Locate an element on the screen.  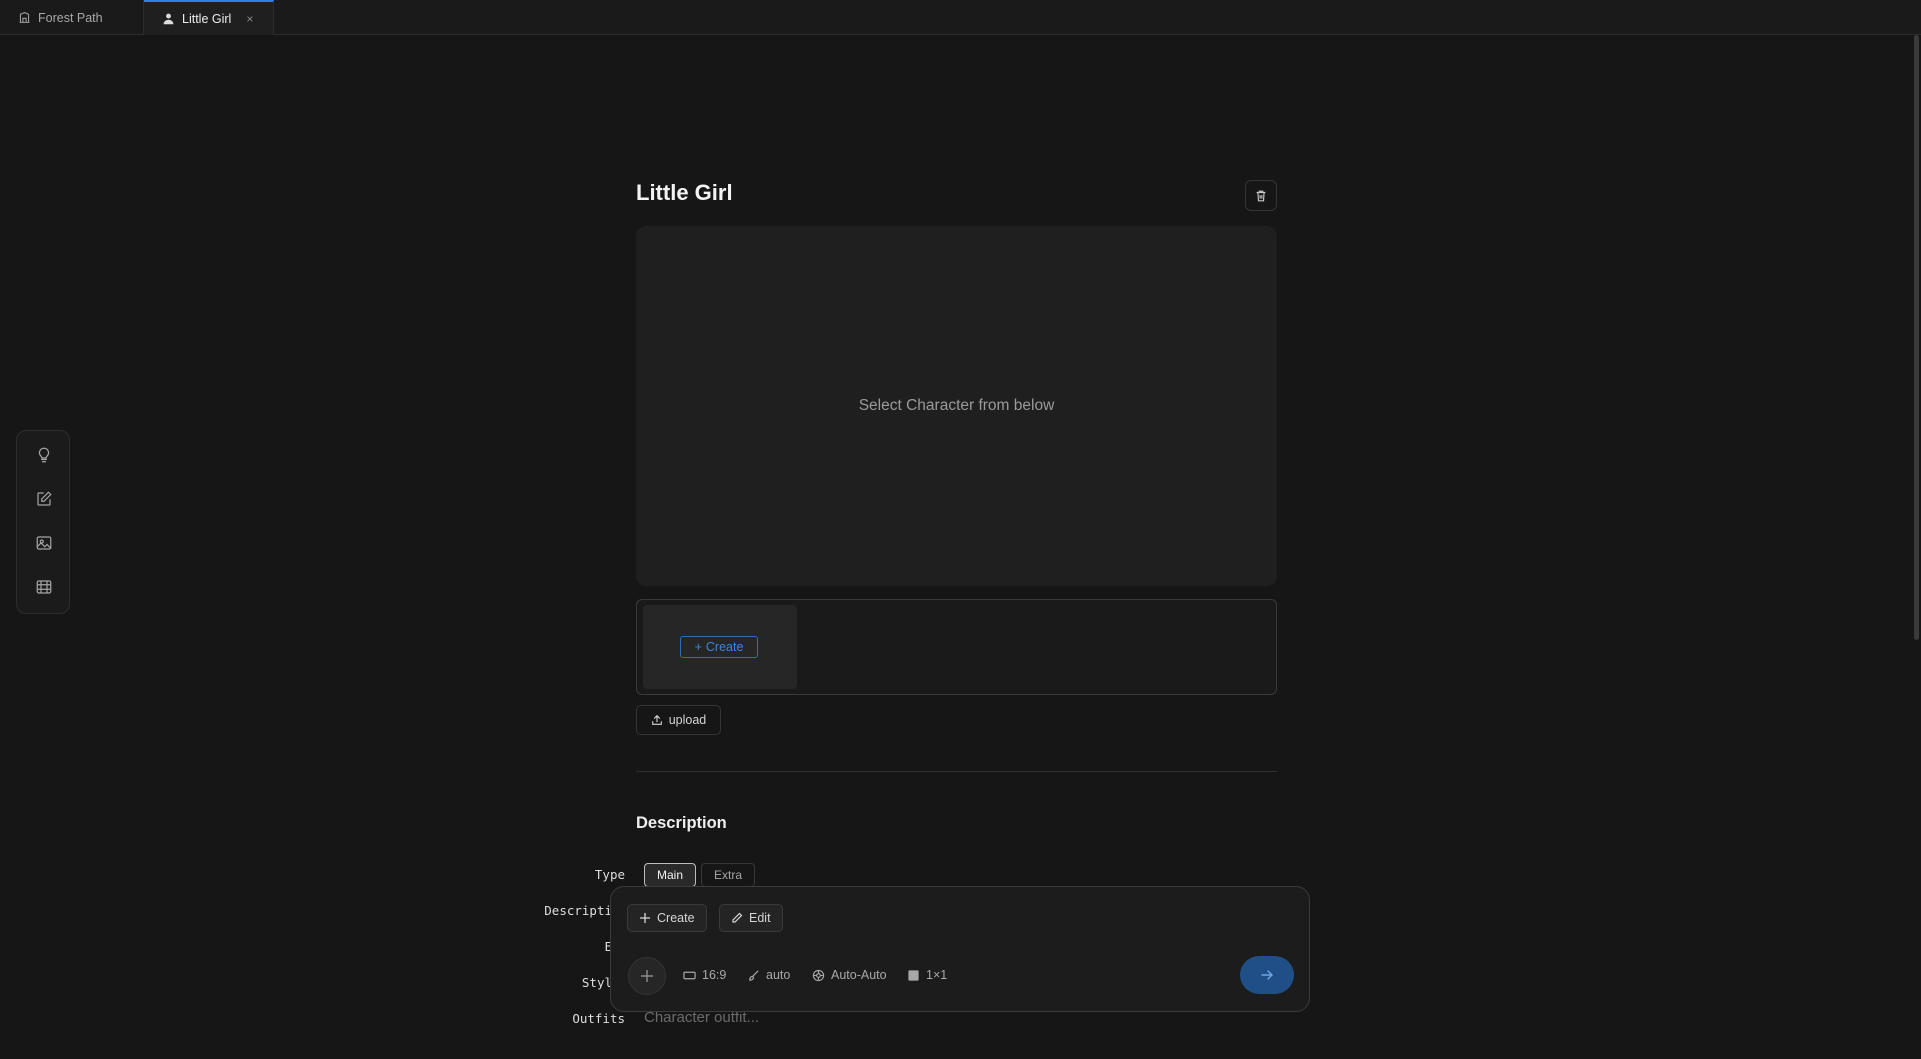
description-label: Descripti is located at coordinates (578, 910).